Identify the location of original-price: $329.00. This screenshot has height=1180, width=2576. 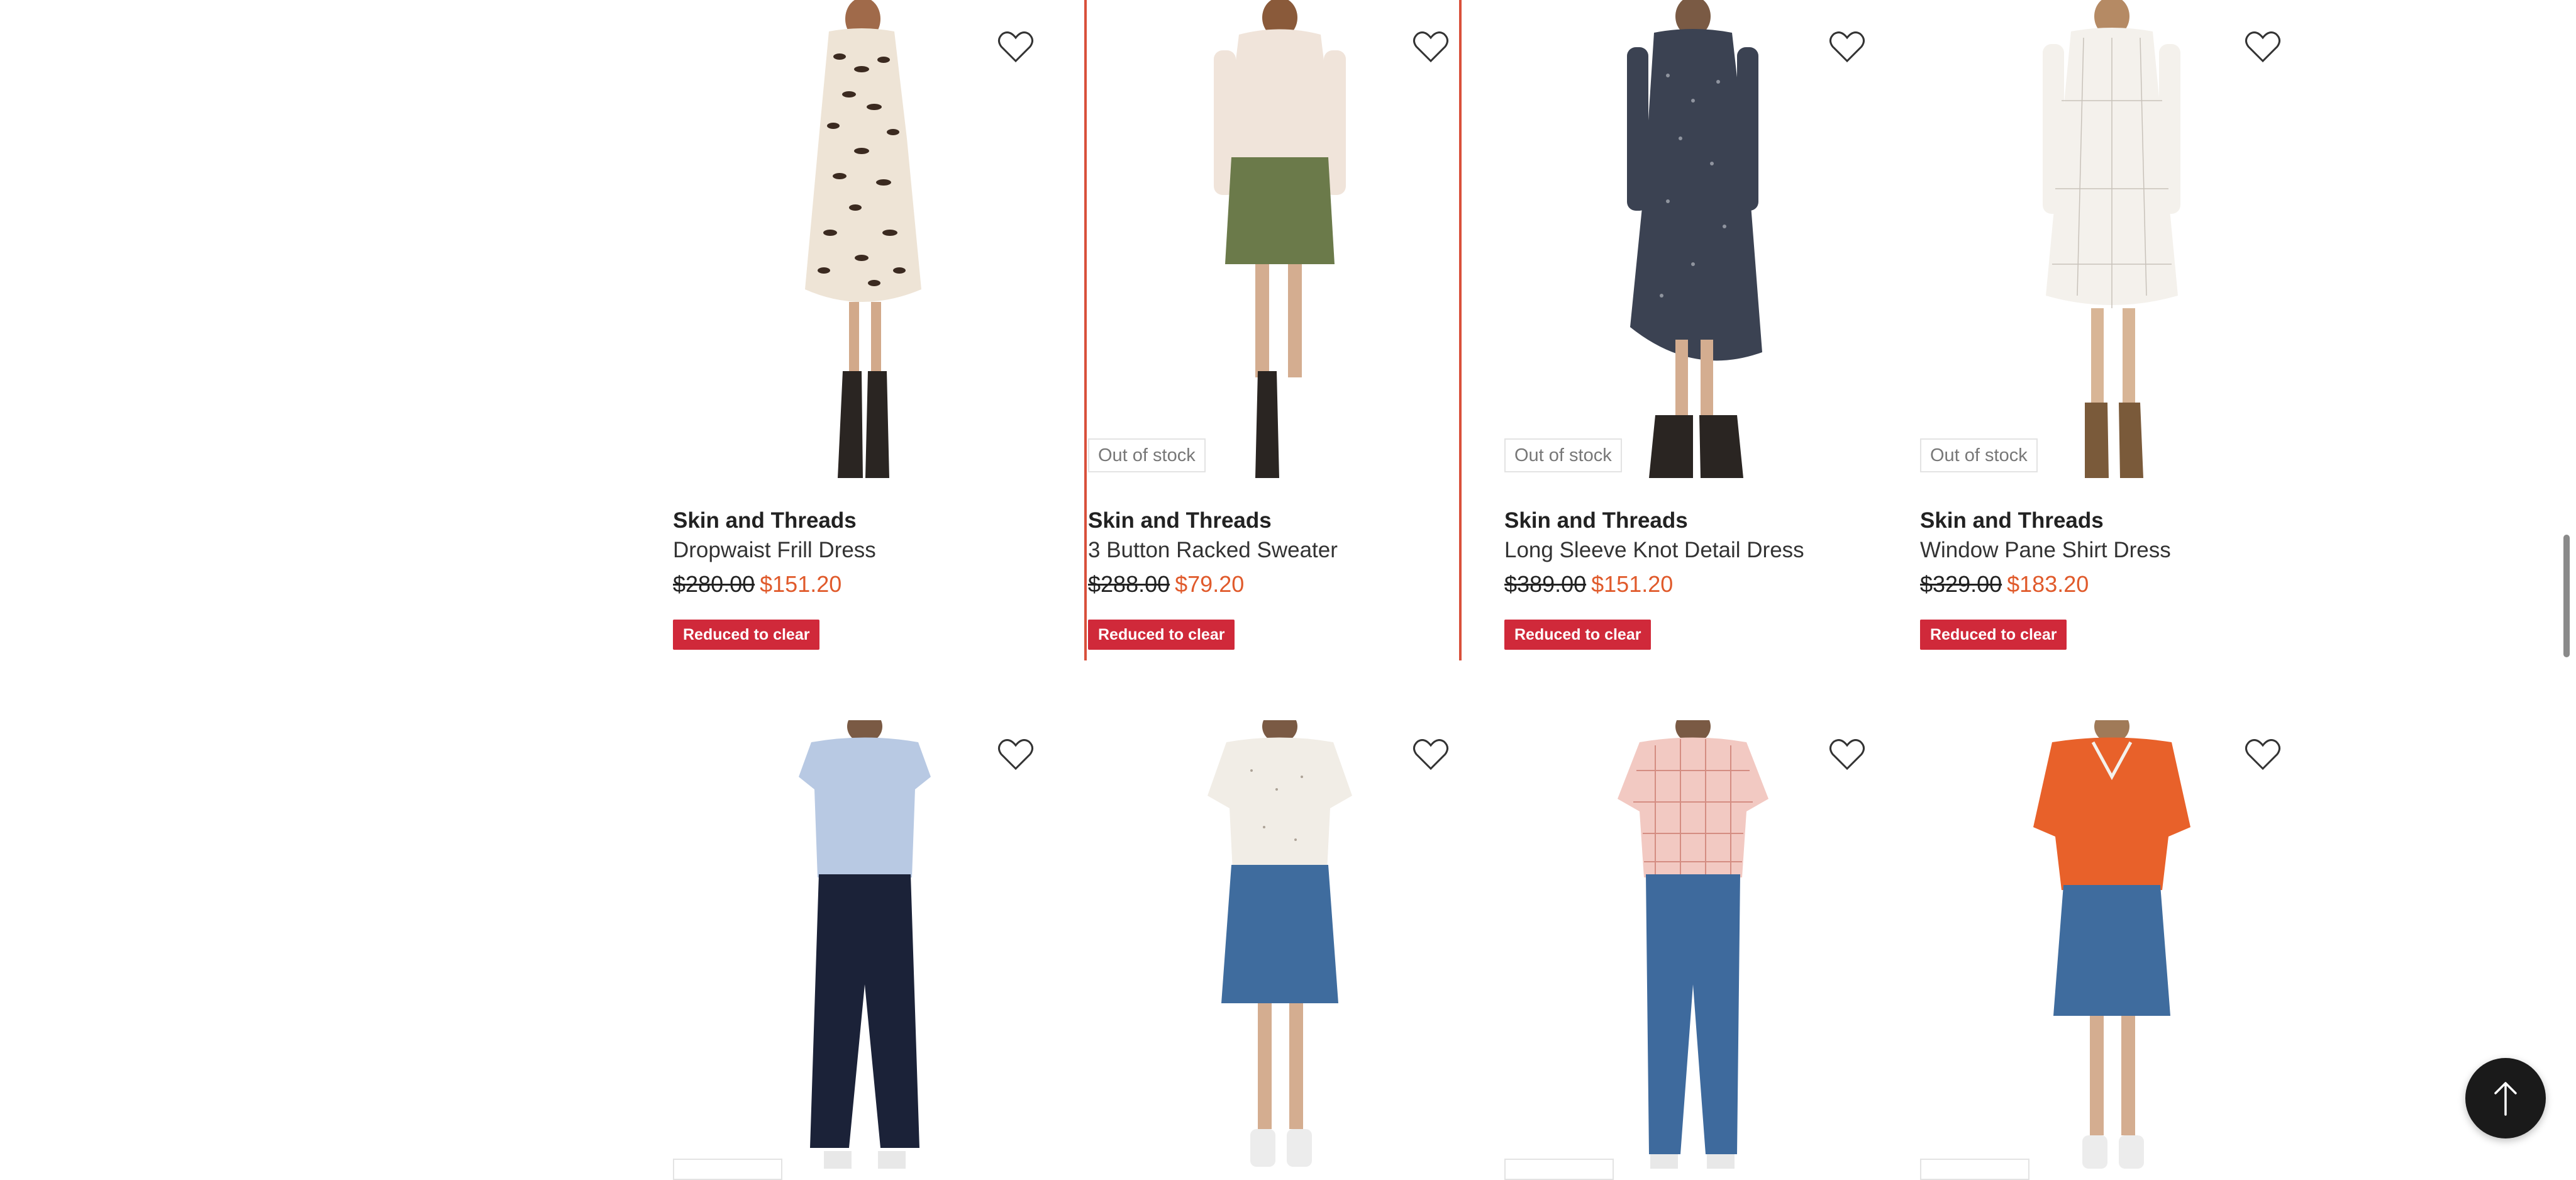
(1961, 584).